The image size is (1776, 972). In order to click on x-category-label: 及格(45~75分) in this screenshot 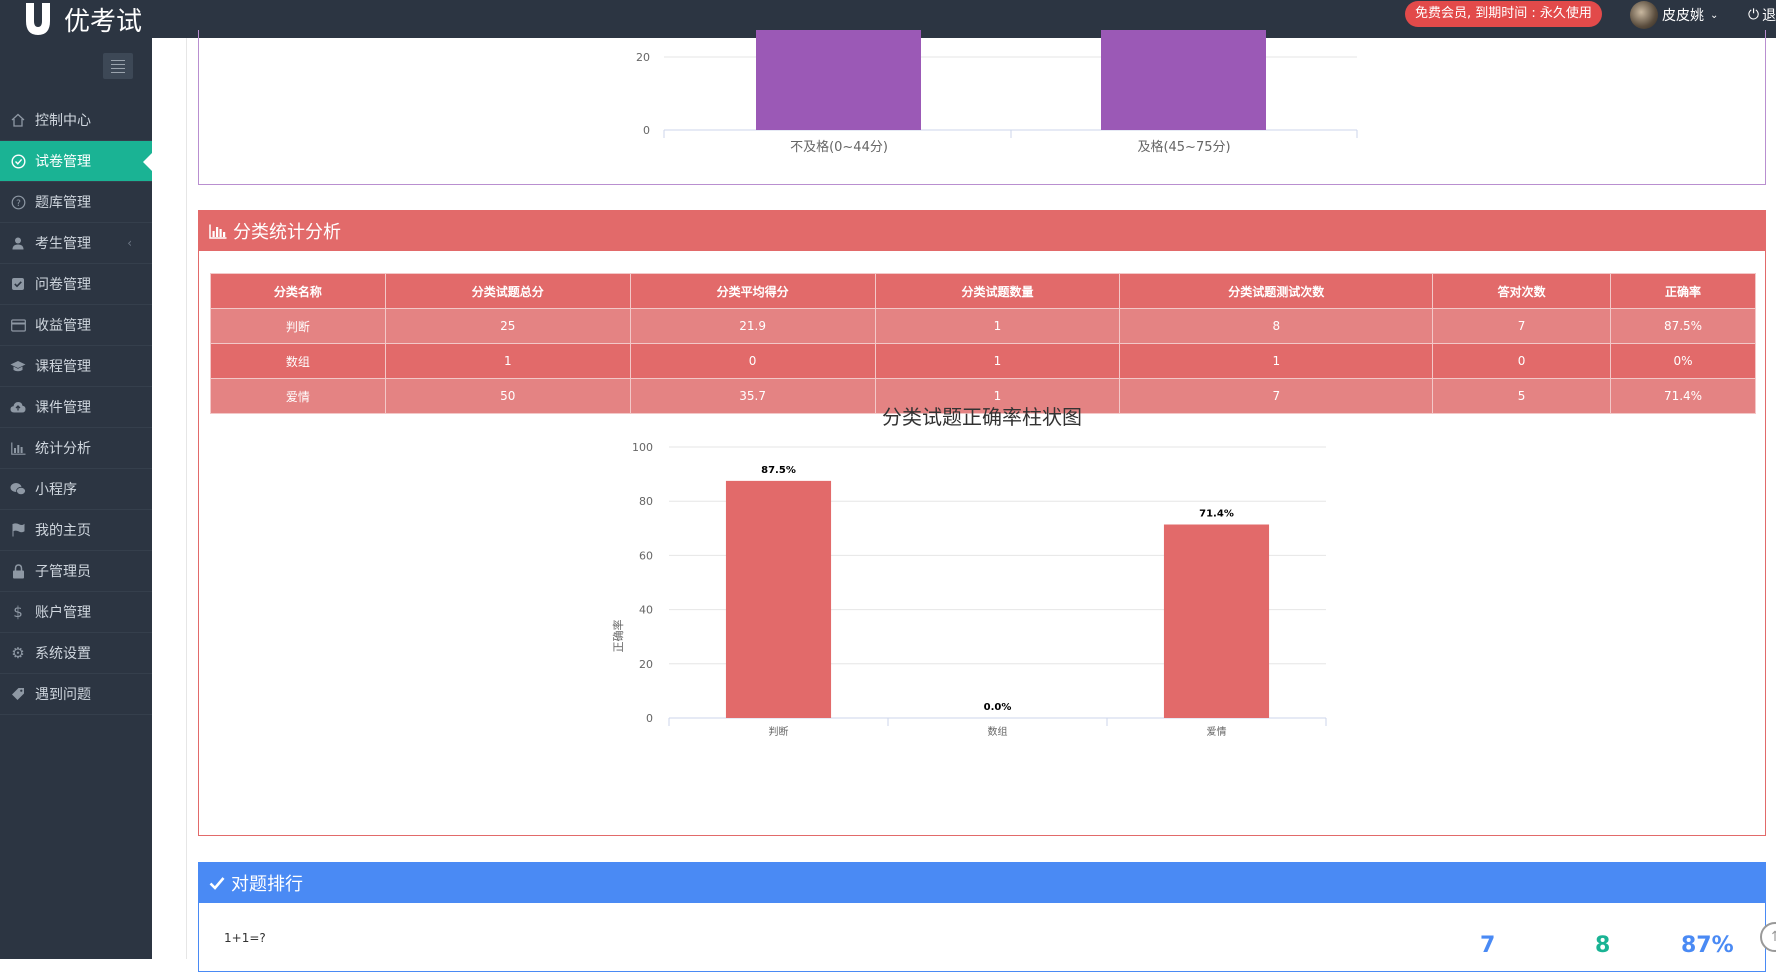, I will do `click(1183, 147)`.